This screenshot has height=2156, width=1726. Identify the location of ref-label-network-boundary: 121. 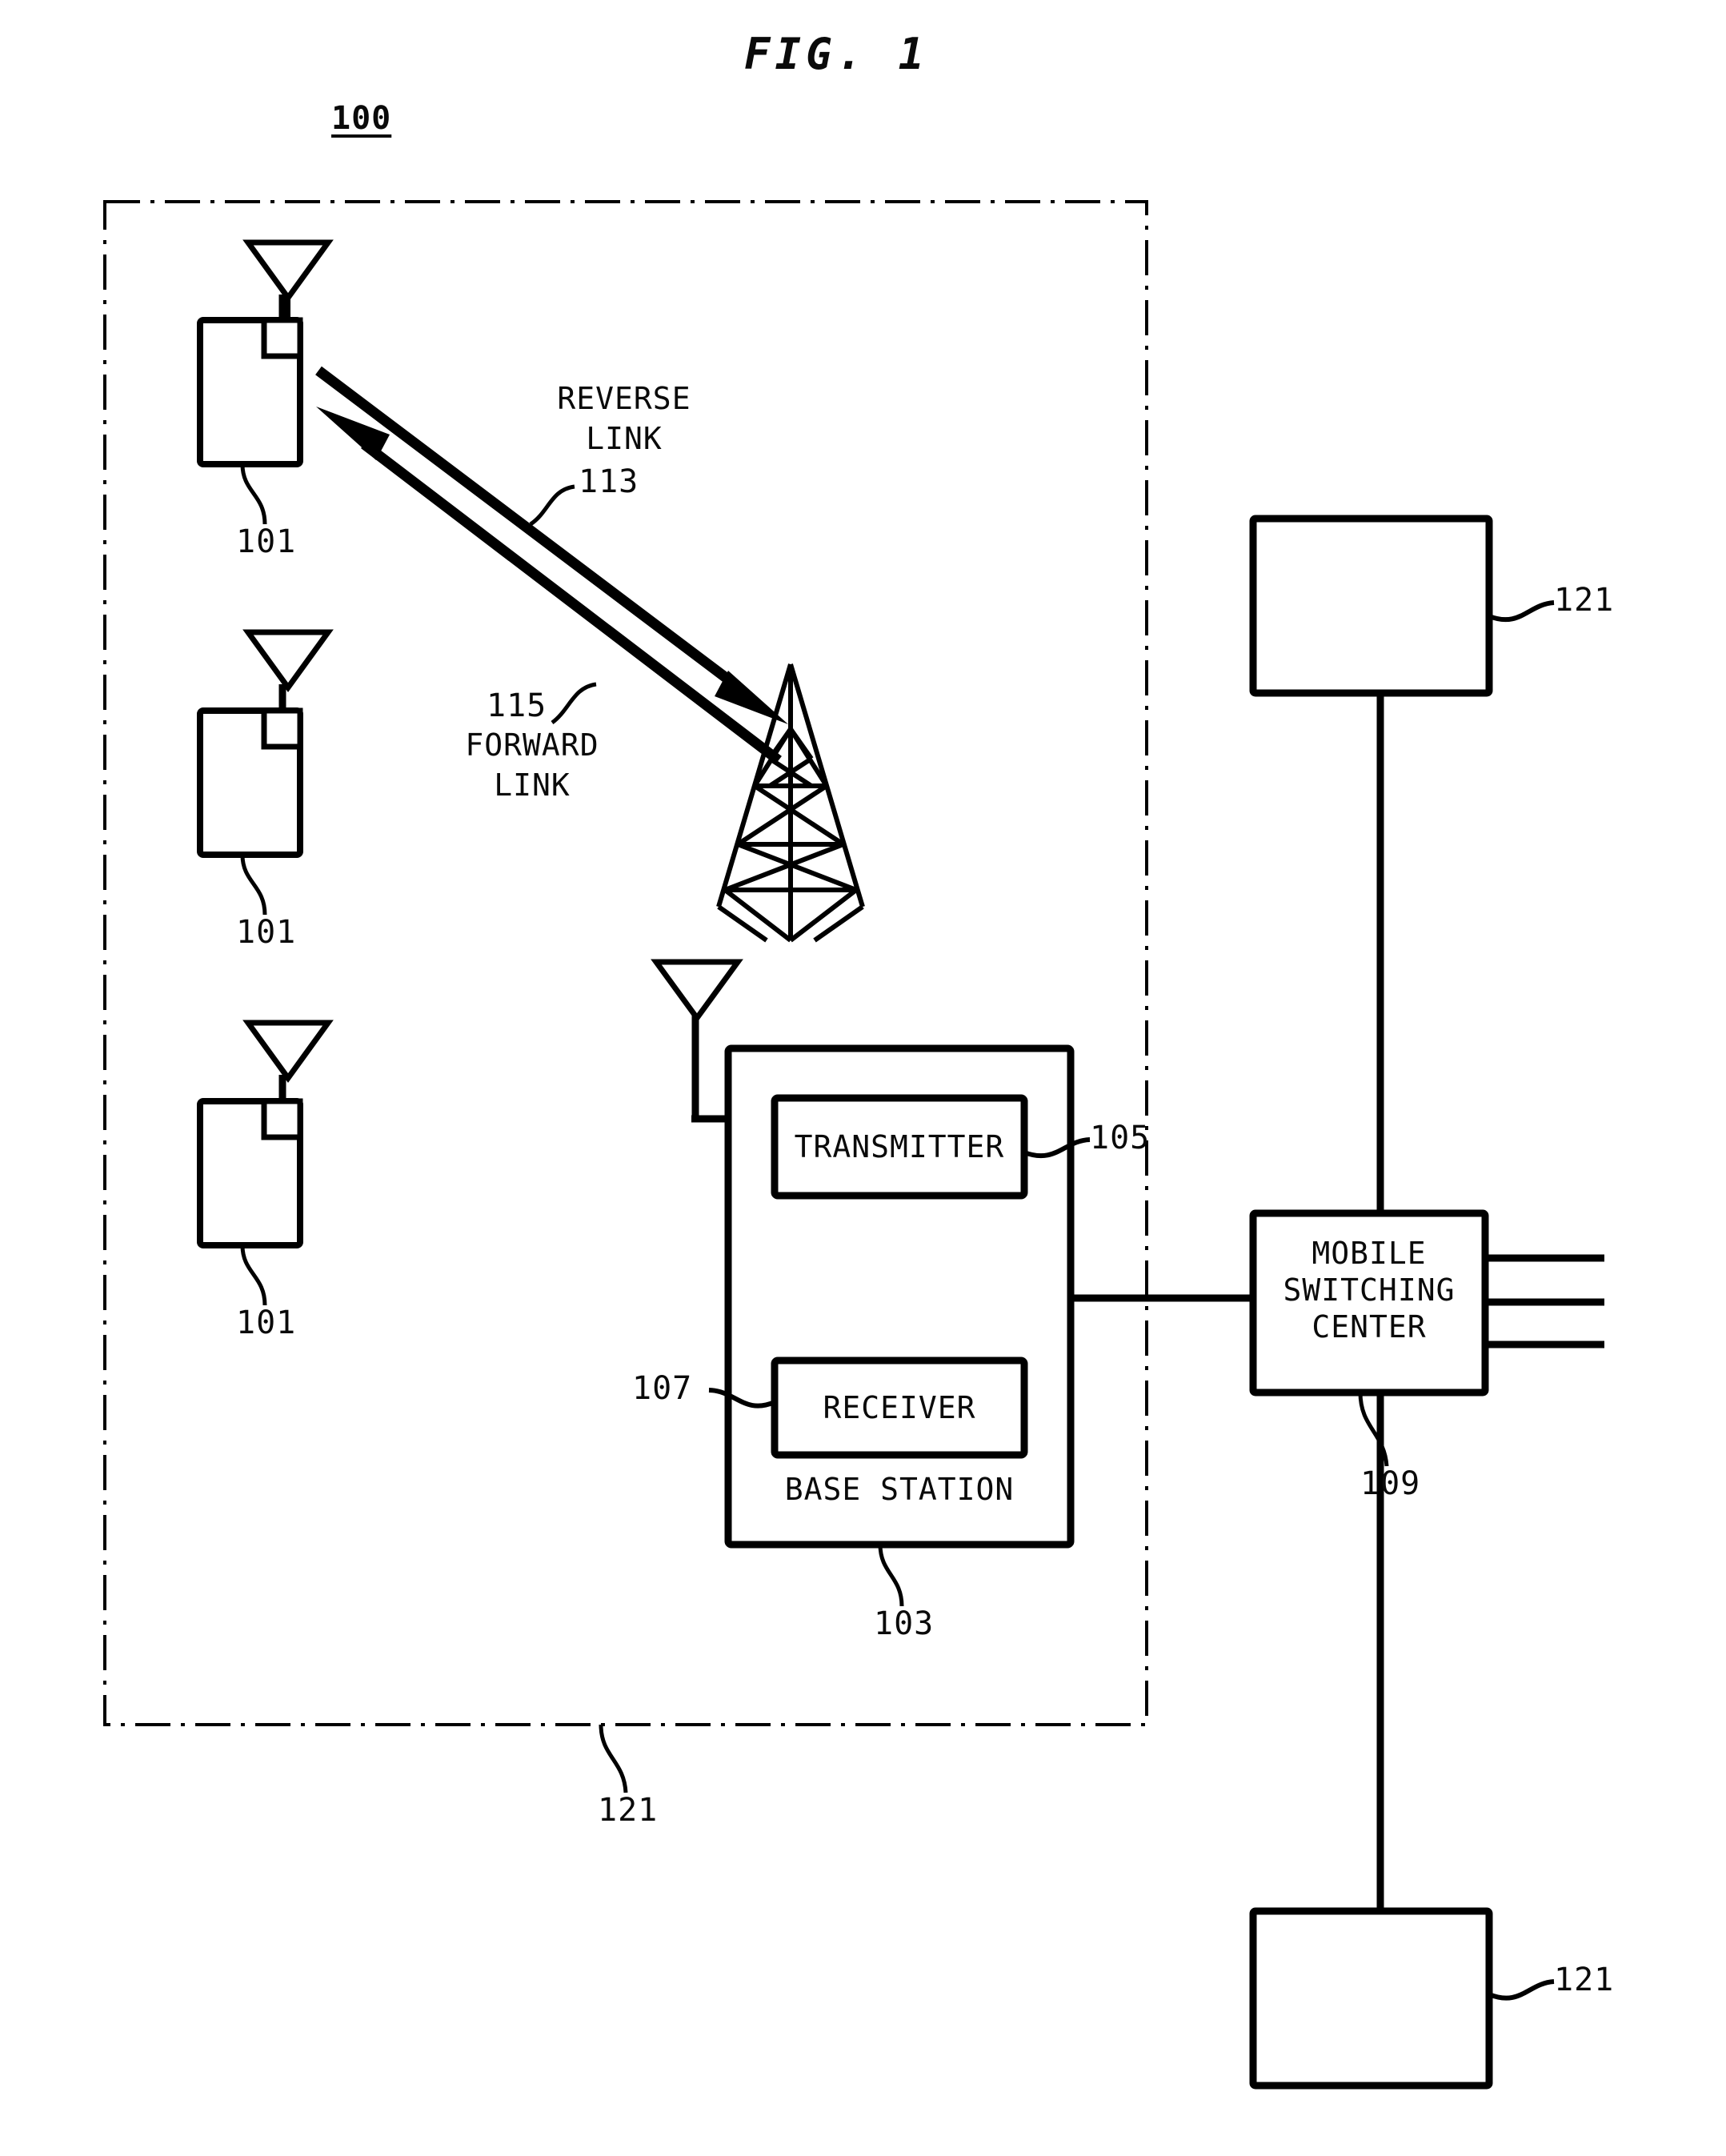
(629, 1810).